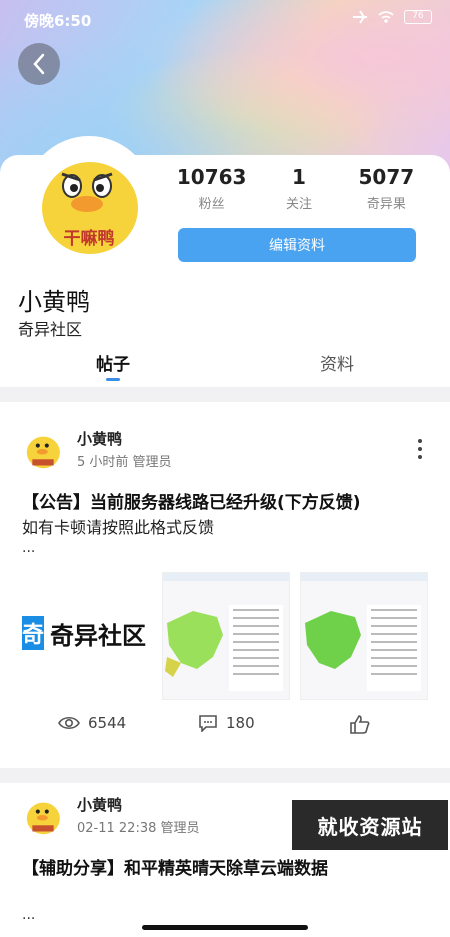  What do you see at coordinates (69, 723) in the screenshot?
I see `eye-icon` at bounding box center [69, 723].